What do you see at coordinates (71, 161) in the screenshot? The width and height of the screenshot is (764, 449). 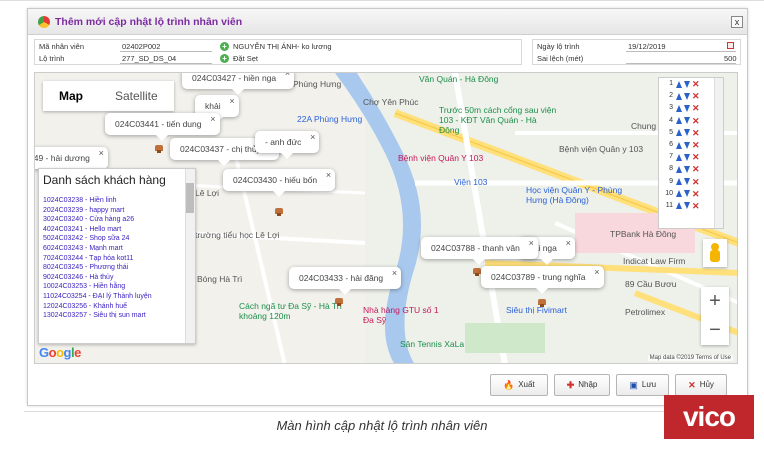 I see `customer-callout: 449 - hải dương ×` at bounding box center [71, 161].